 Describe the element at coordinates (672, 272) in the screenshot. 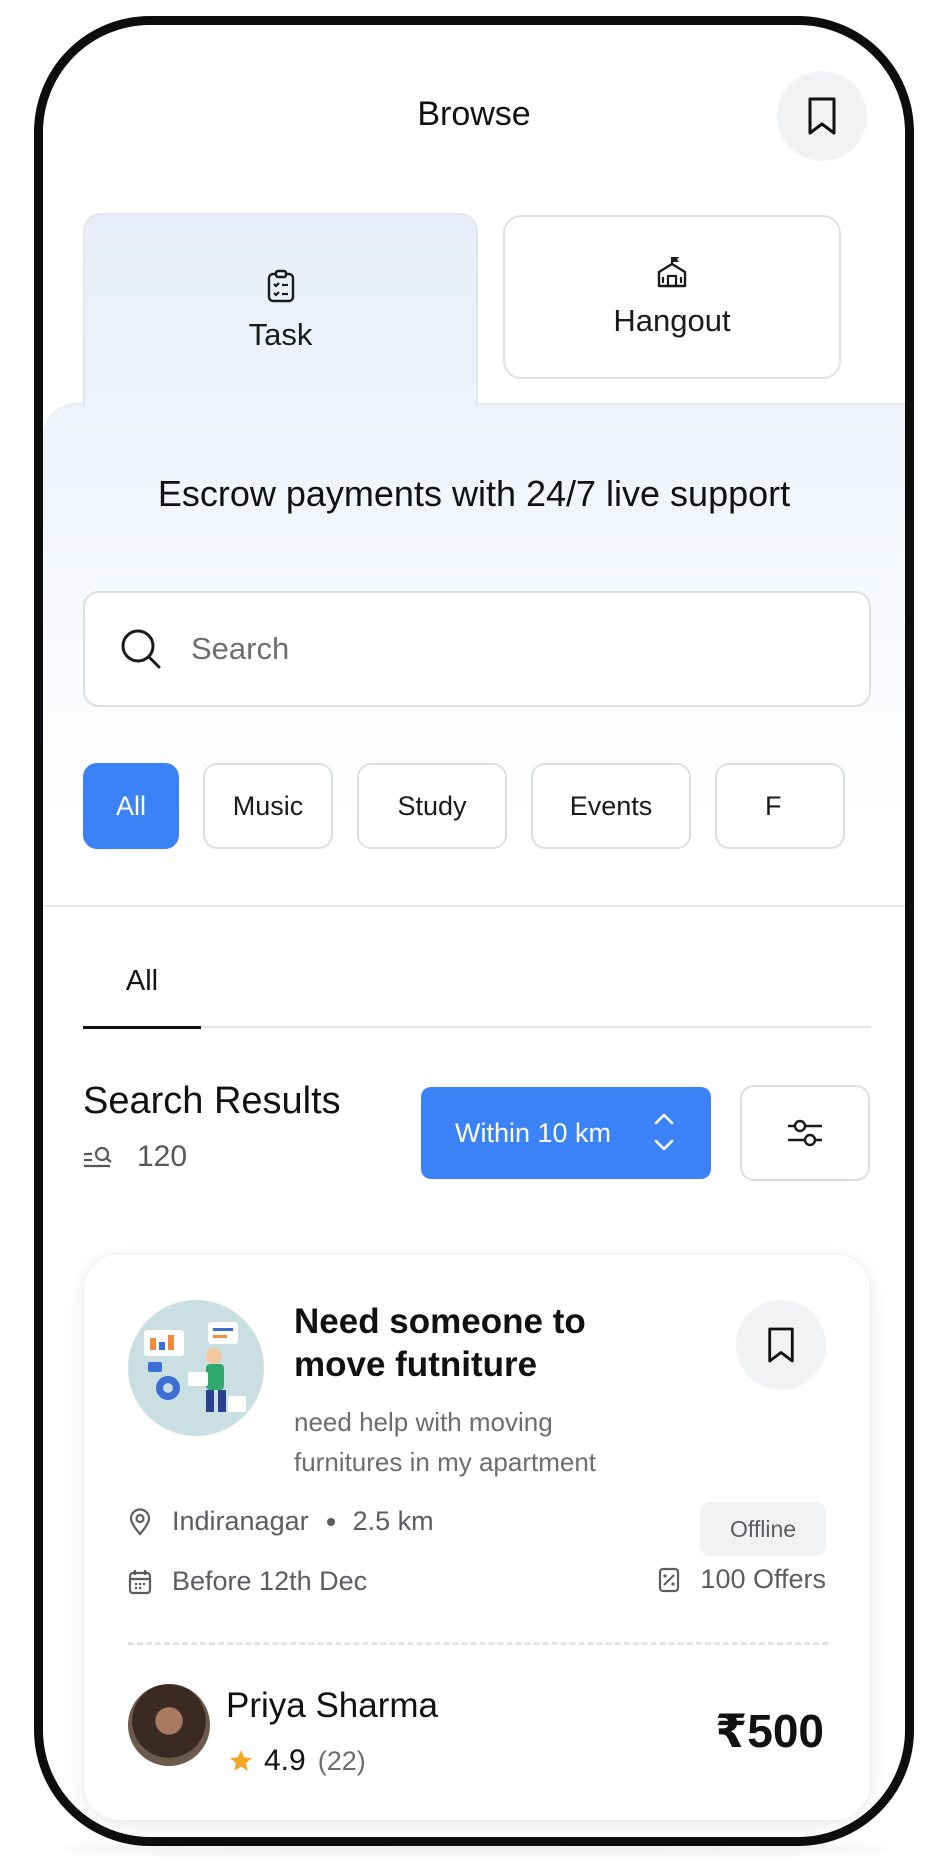

I see `building-flag-icon` at that location.